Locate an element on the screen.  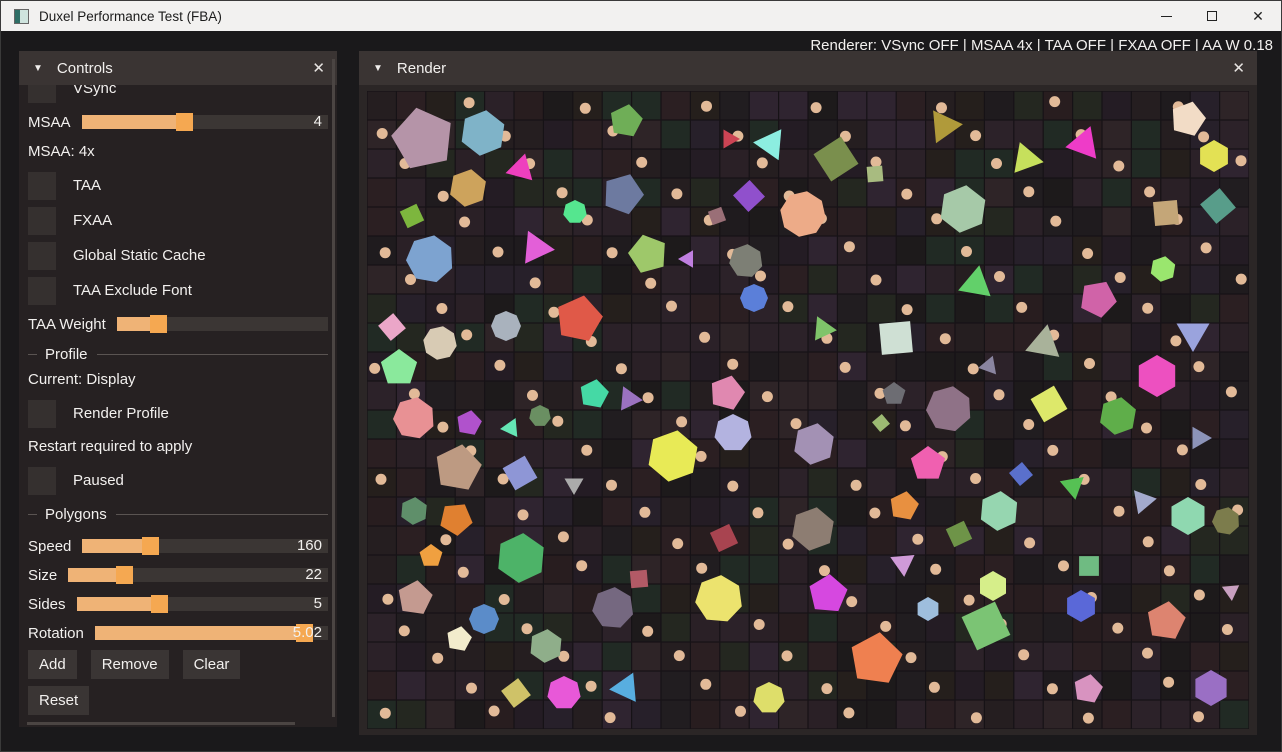
vsync-checkbox is located at coordinates (42, 94).